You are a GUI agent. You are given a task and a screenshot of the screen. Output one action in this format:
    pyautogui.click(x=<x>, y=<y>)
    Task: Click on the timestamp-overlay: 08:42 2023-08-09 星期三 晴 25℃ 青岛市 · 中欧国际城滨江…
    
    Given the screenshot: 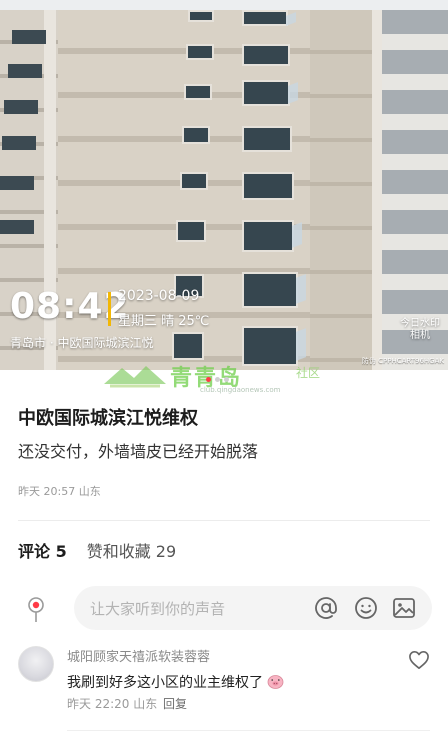 What is the action you would take?
    pyautogui.click(x=109, y=318)
    